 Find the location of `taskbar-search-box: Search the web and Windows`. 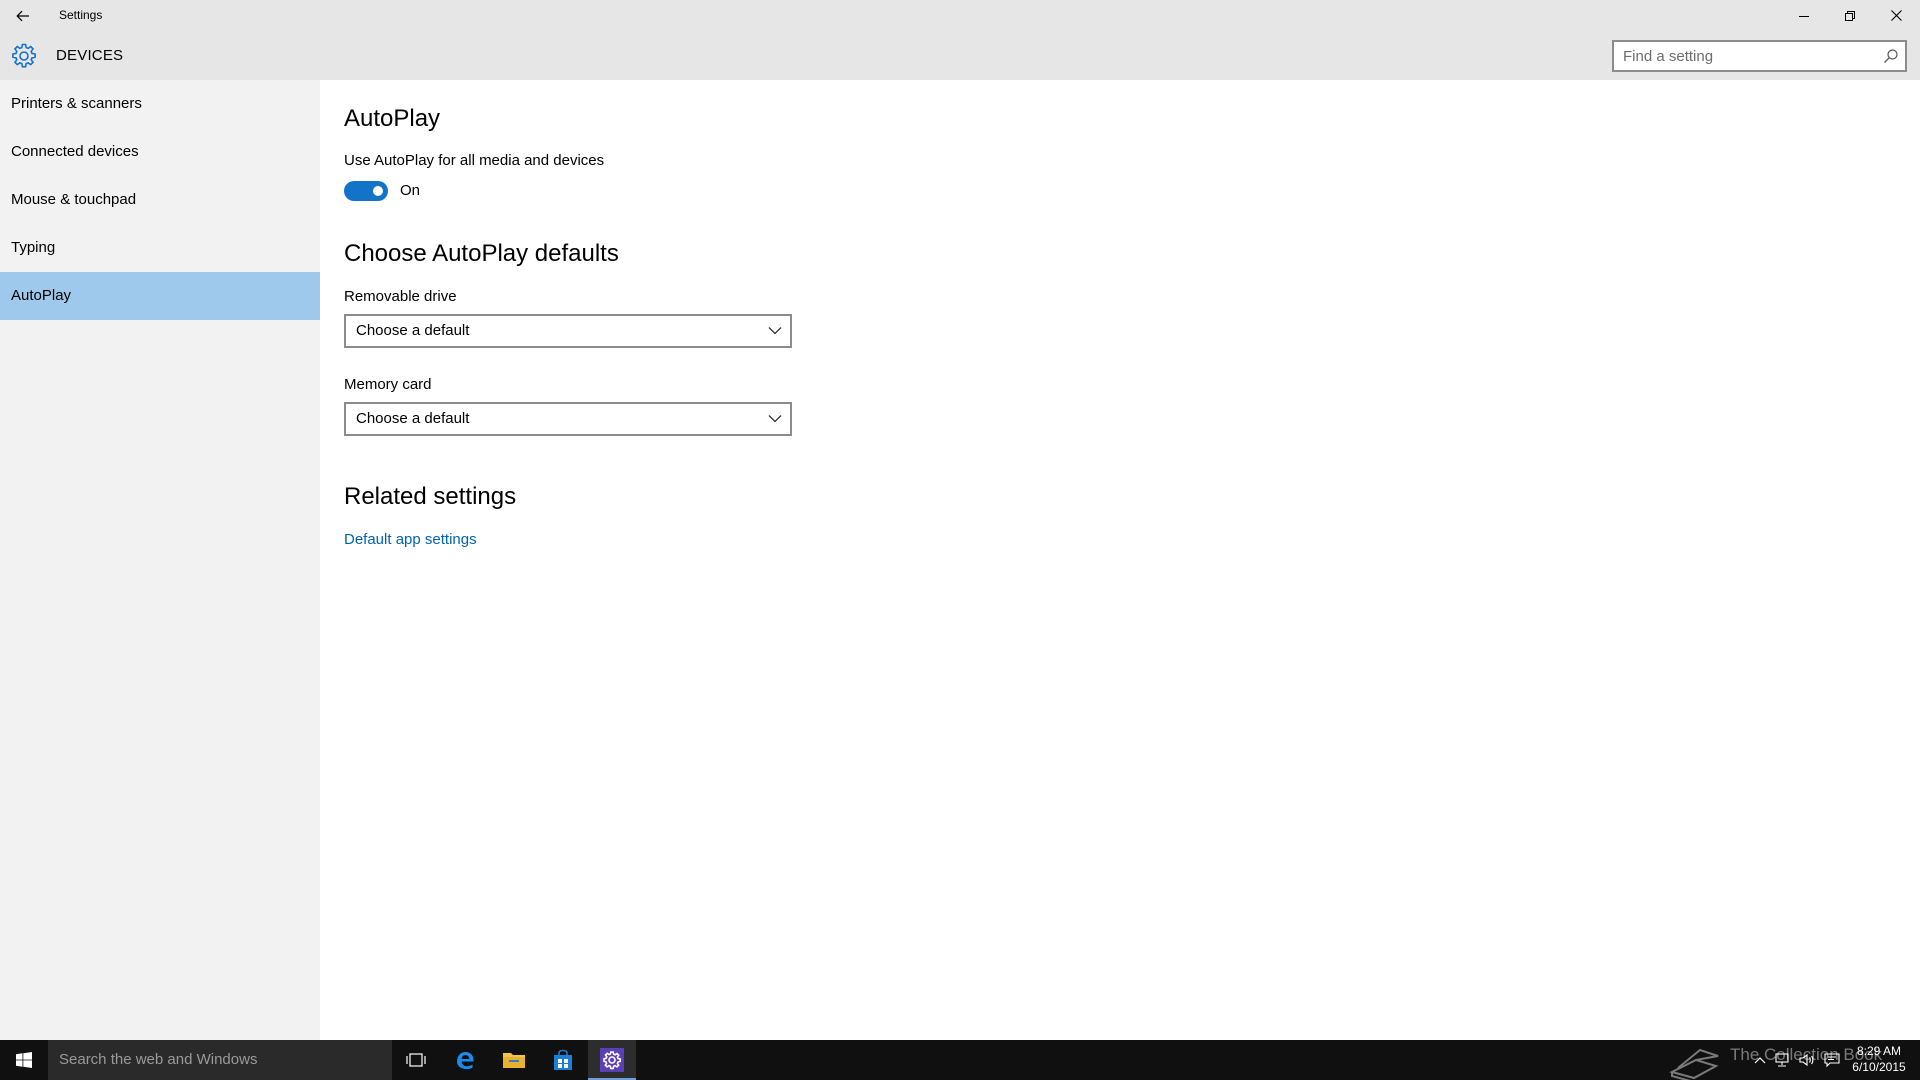

taskbar-search-box: Search the web and Windows is located at coordinates (220, 1060).